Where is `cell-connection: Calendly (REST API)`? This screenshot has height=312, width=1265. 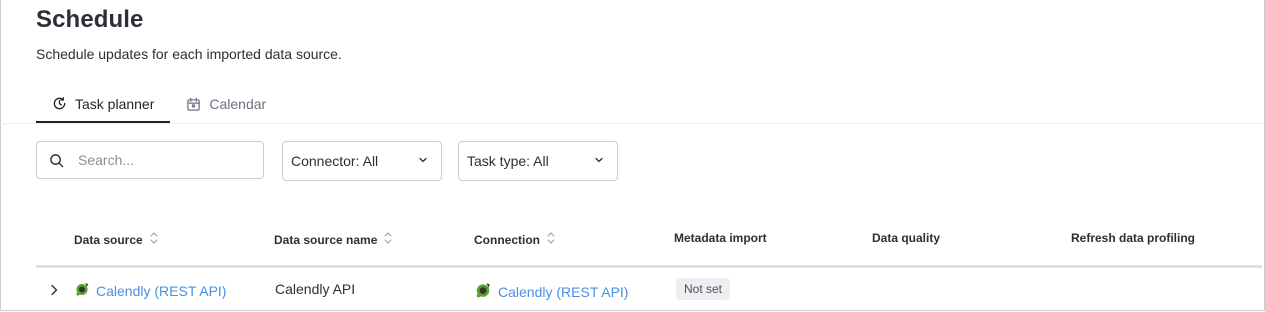
cell-connection: Calendly (REST API) is located at coordinates (551, 291).